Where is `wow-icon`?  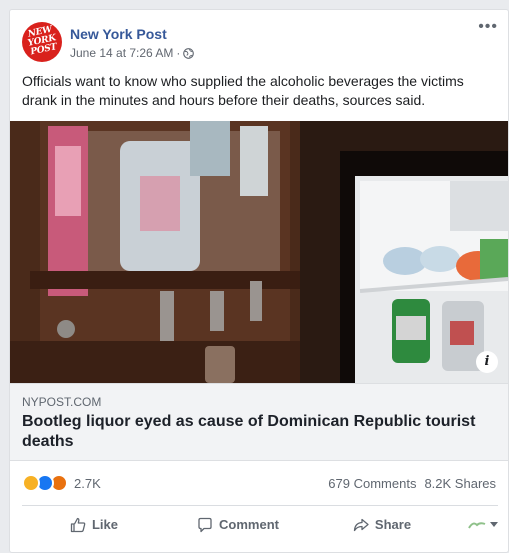 wow-icon is located at coordinates (31, 483).